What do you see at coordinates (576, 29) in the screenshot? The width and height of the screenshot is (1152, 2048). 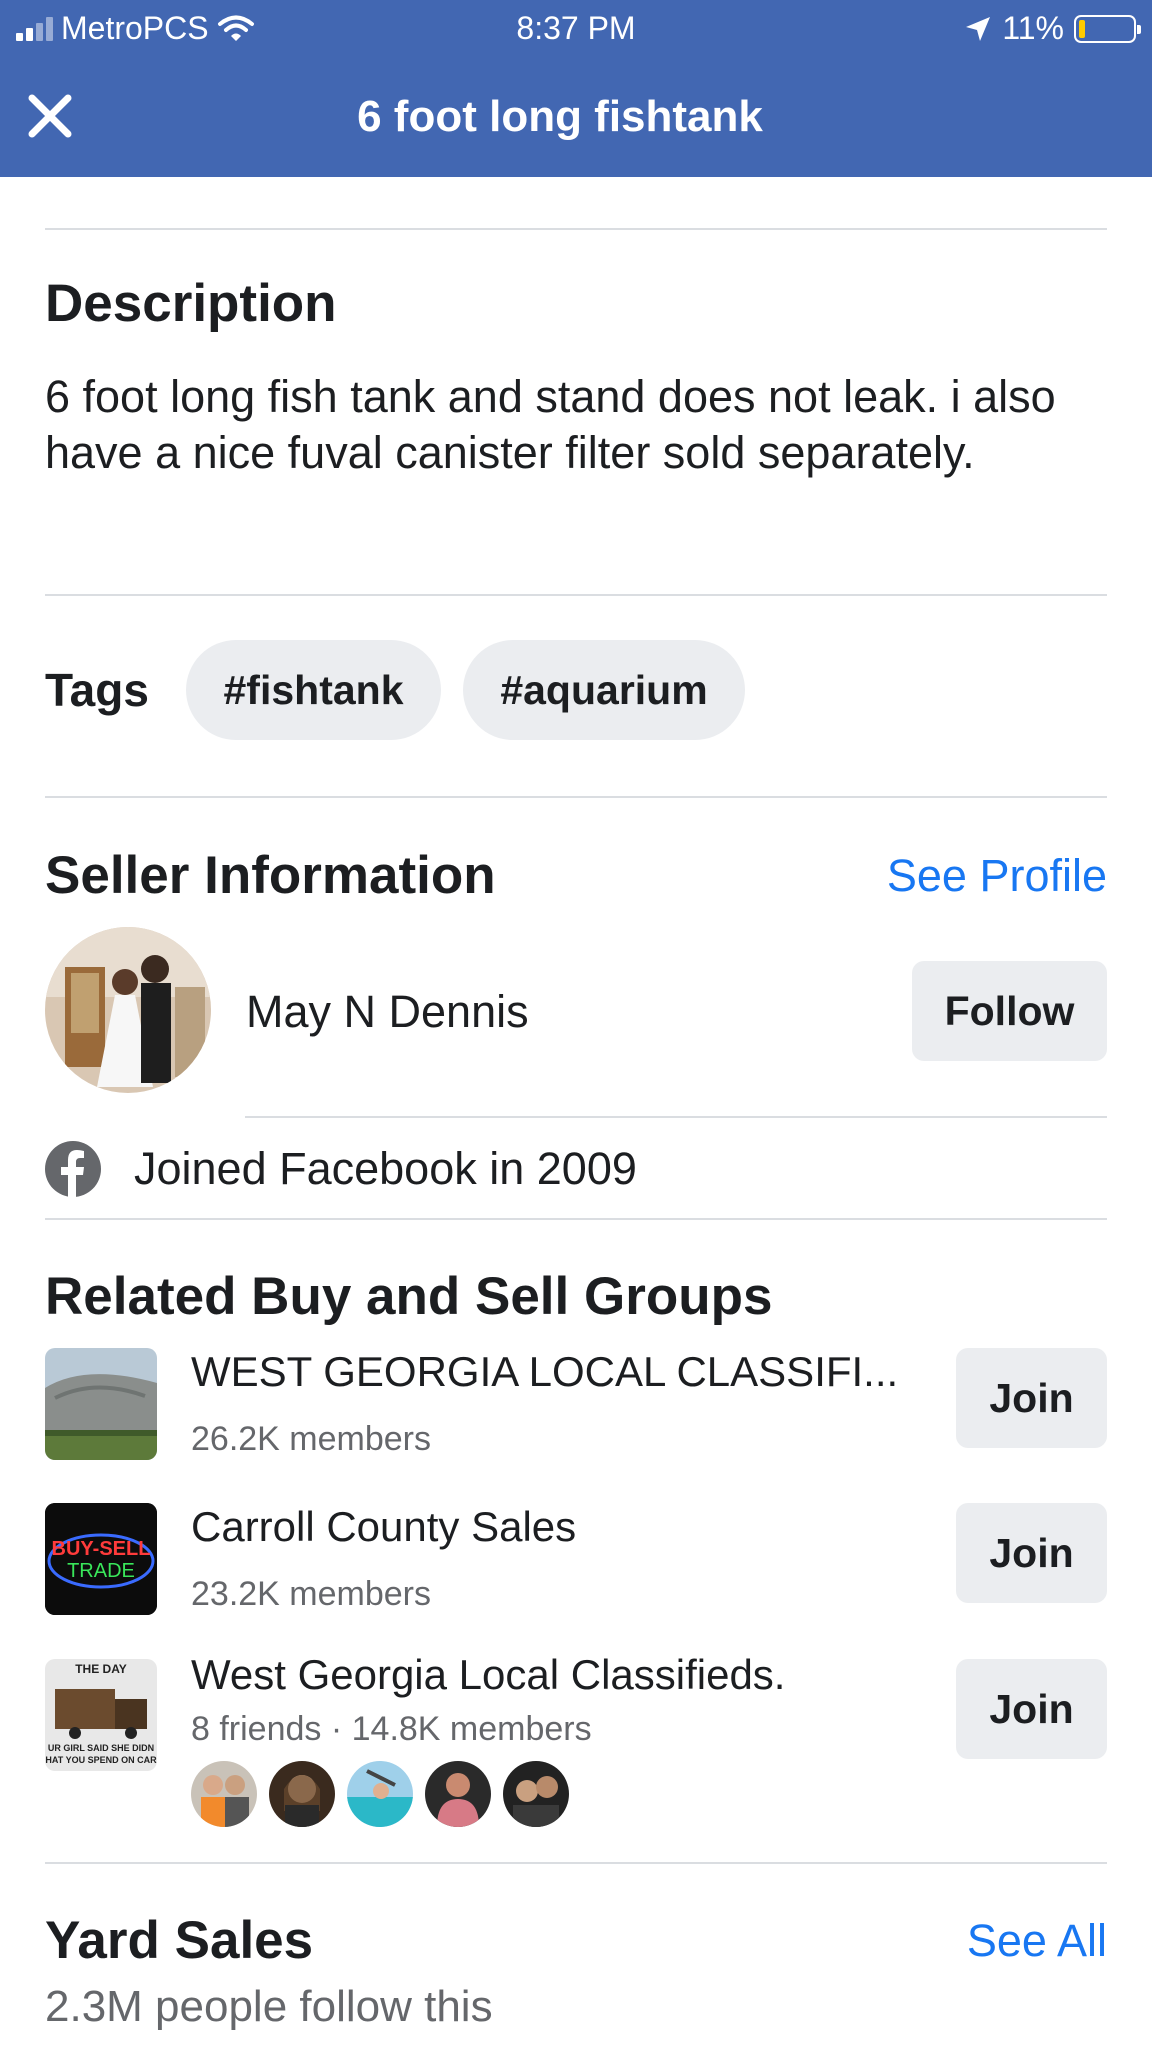 I see `status-bar: MetroPCS 8:37 PM 11%` at bounding box center [576, 29].